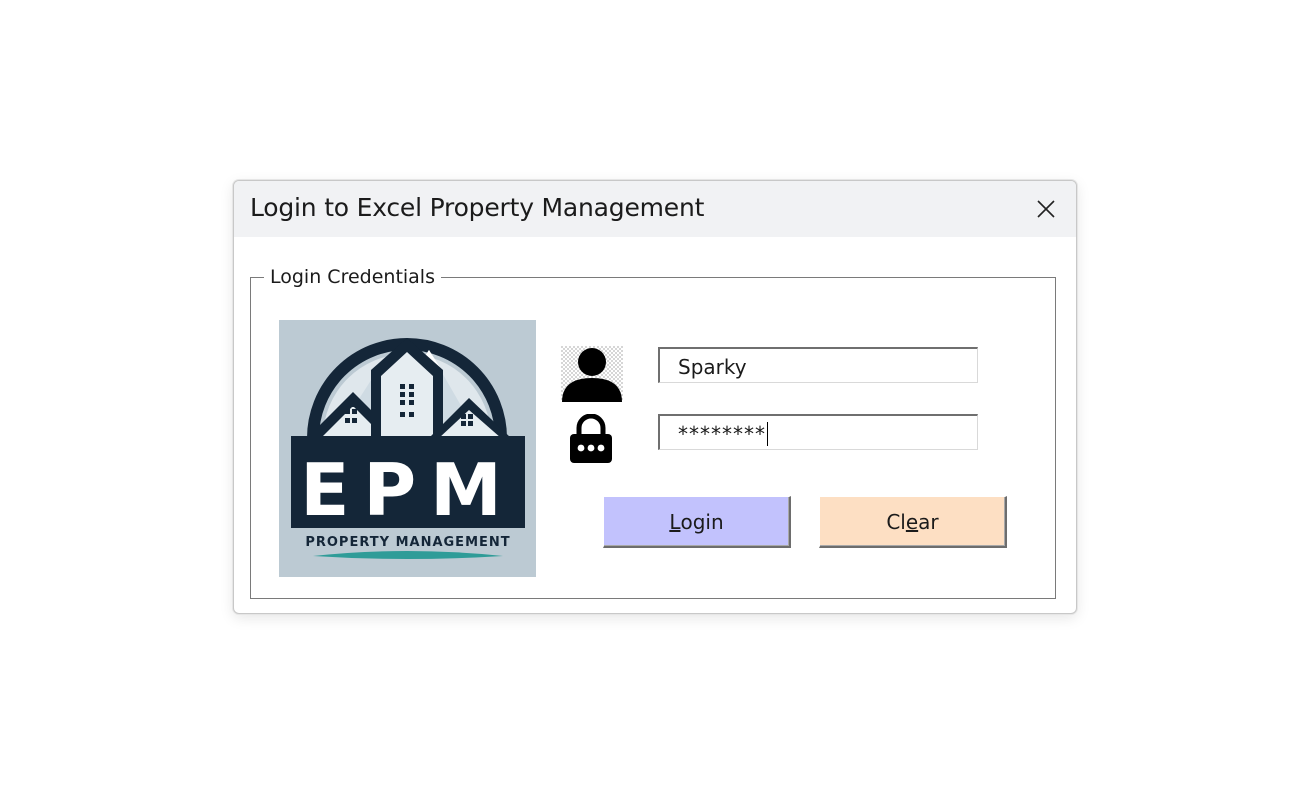 Image resolution: width=1308 pixels, height=792 pixels. I want to click on credentials-legend: Login Credentials, so click(352, 277).